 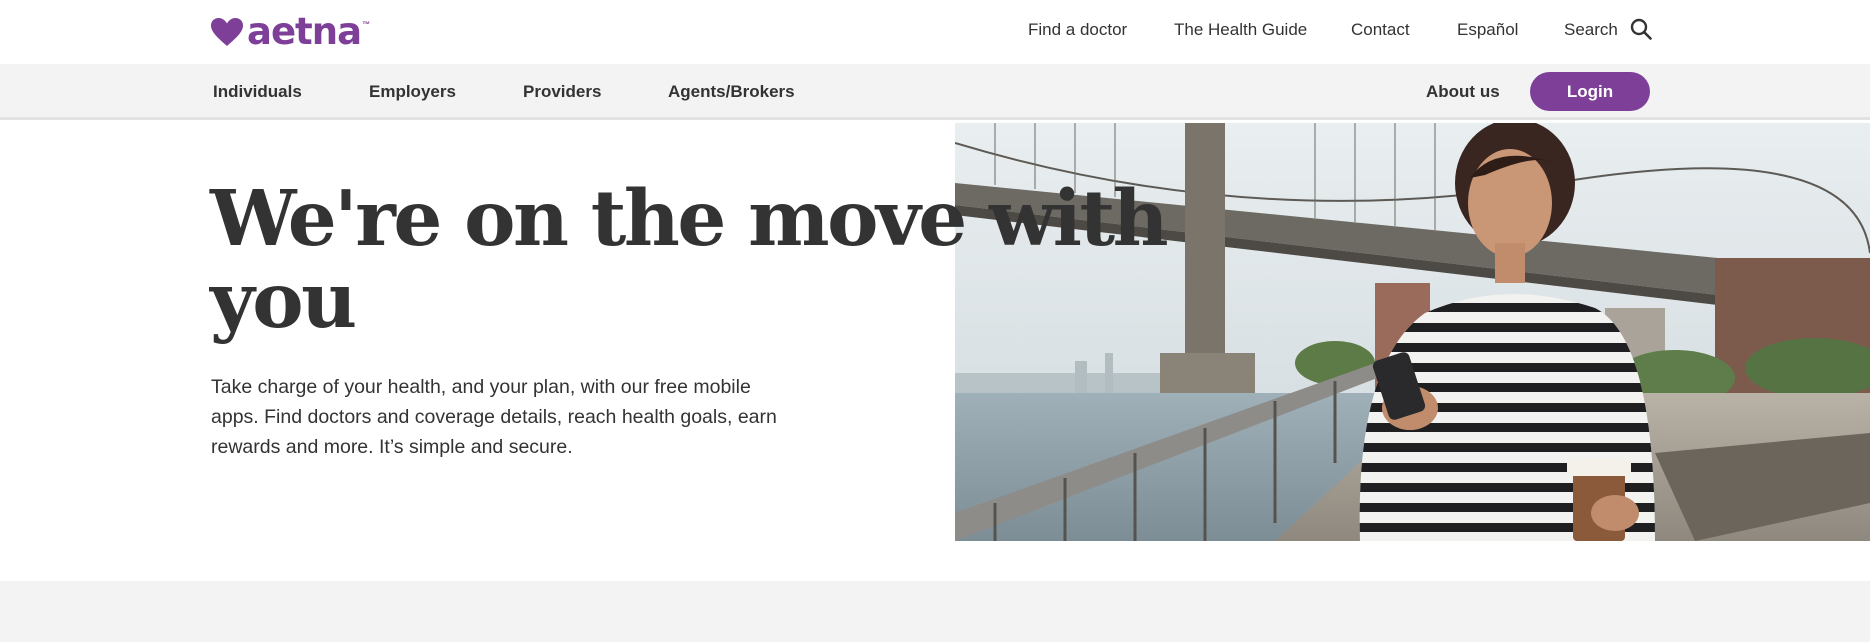 What do you see at coordinates (257, 92) in the screenshot?
I see `nav-individuals: Individuals` at bounding box center [257, 92].